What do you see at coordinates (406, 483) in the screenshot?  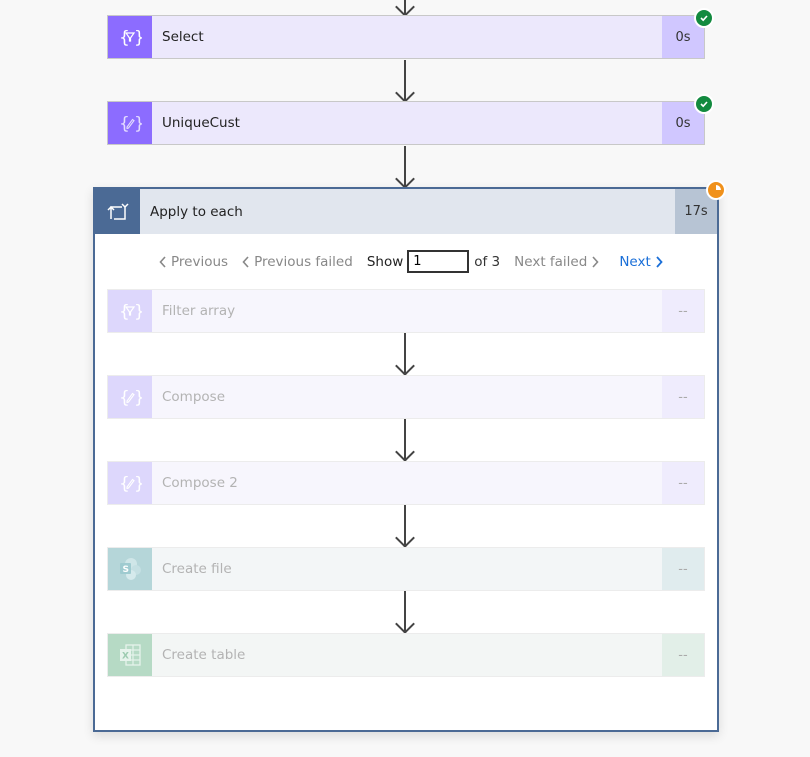 I see `action-card-compose-2: {} Compose 2 --` at bounding box center [406, 483].